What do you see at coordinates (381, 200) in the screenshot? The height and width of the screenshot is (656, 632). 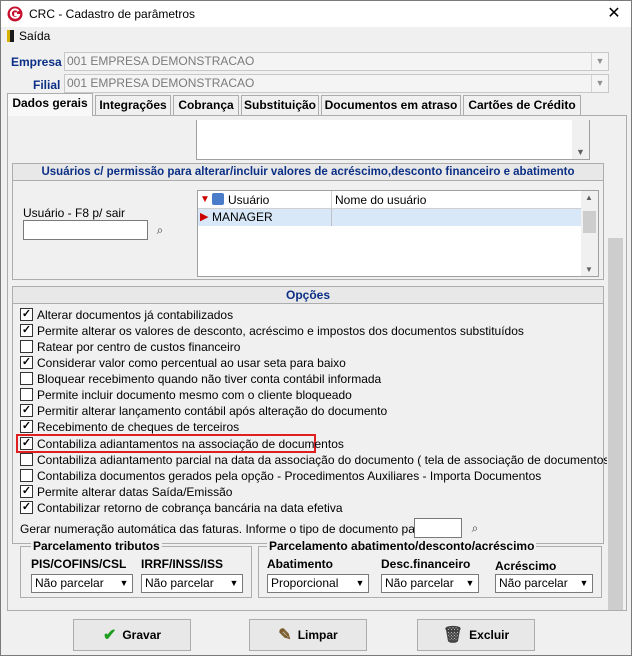 I see `grid-header-nome-label: Nome do usuário` at bounding box center [381, 200].